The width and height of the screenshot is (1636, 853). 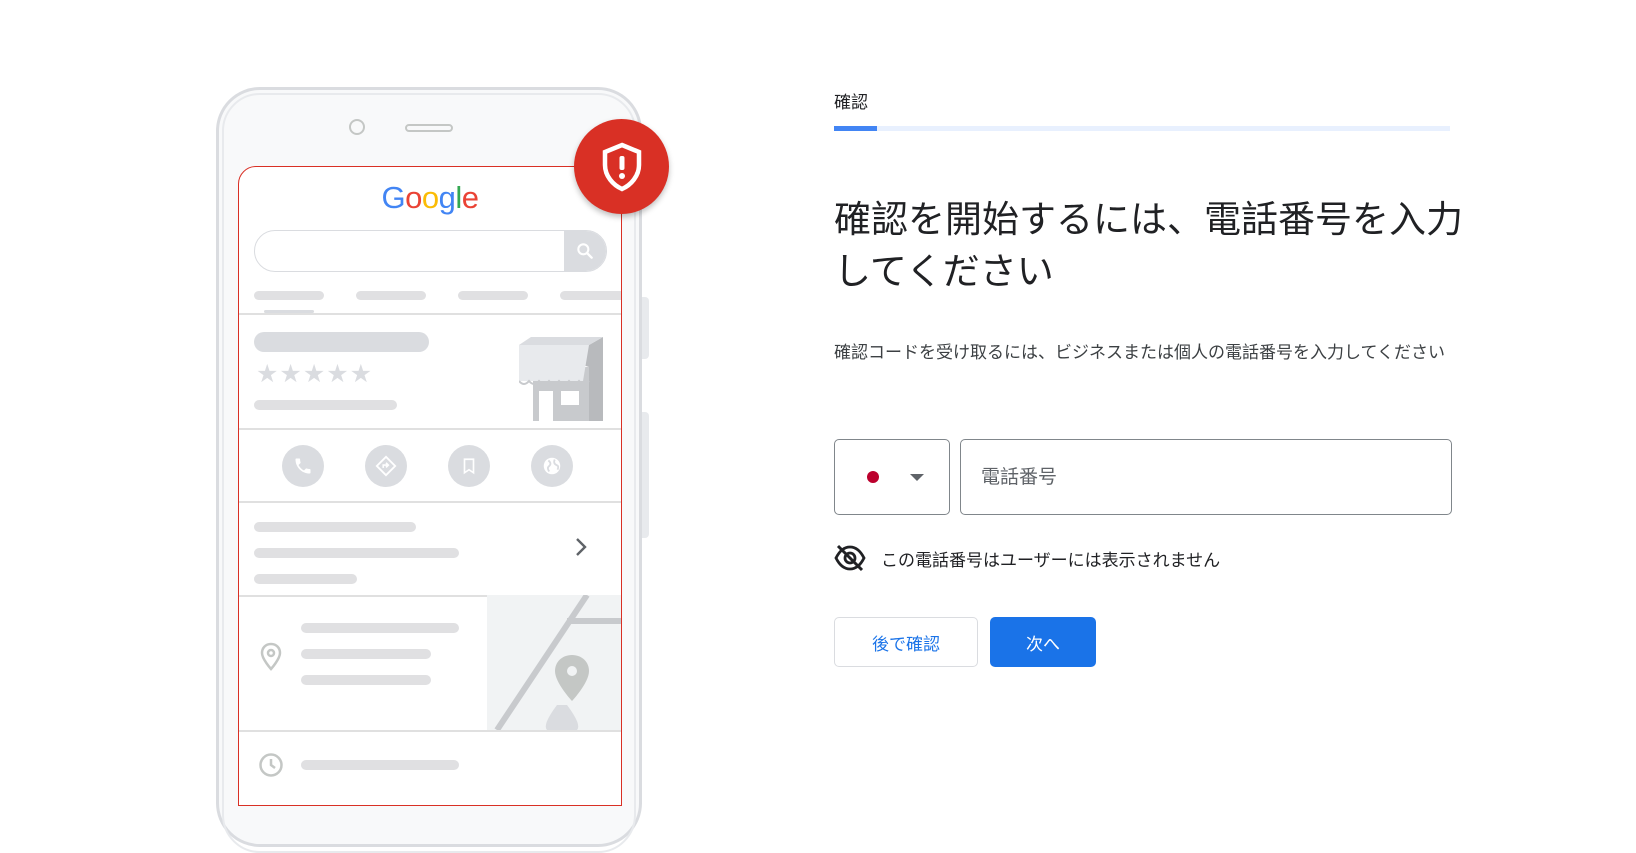 I want to click on step-label: 確認, so click(x=851, y=103).